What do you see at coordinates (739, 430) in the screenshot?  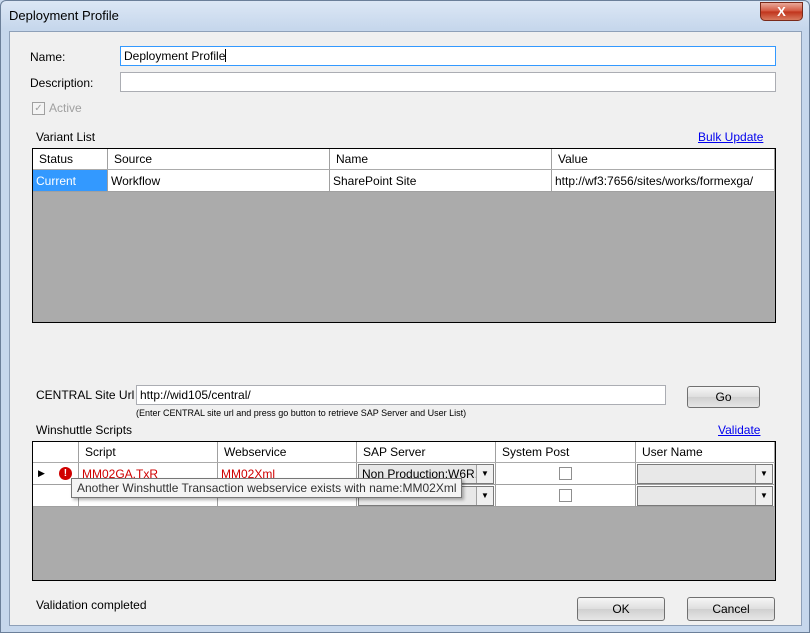 I see `validate-link: Validate` at bounding box center [739, 430].